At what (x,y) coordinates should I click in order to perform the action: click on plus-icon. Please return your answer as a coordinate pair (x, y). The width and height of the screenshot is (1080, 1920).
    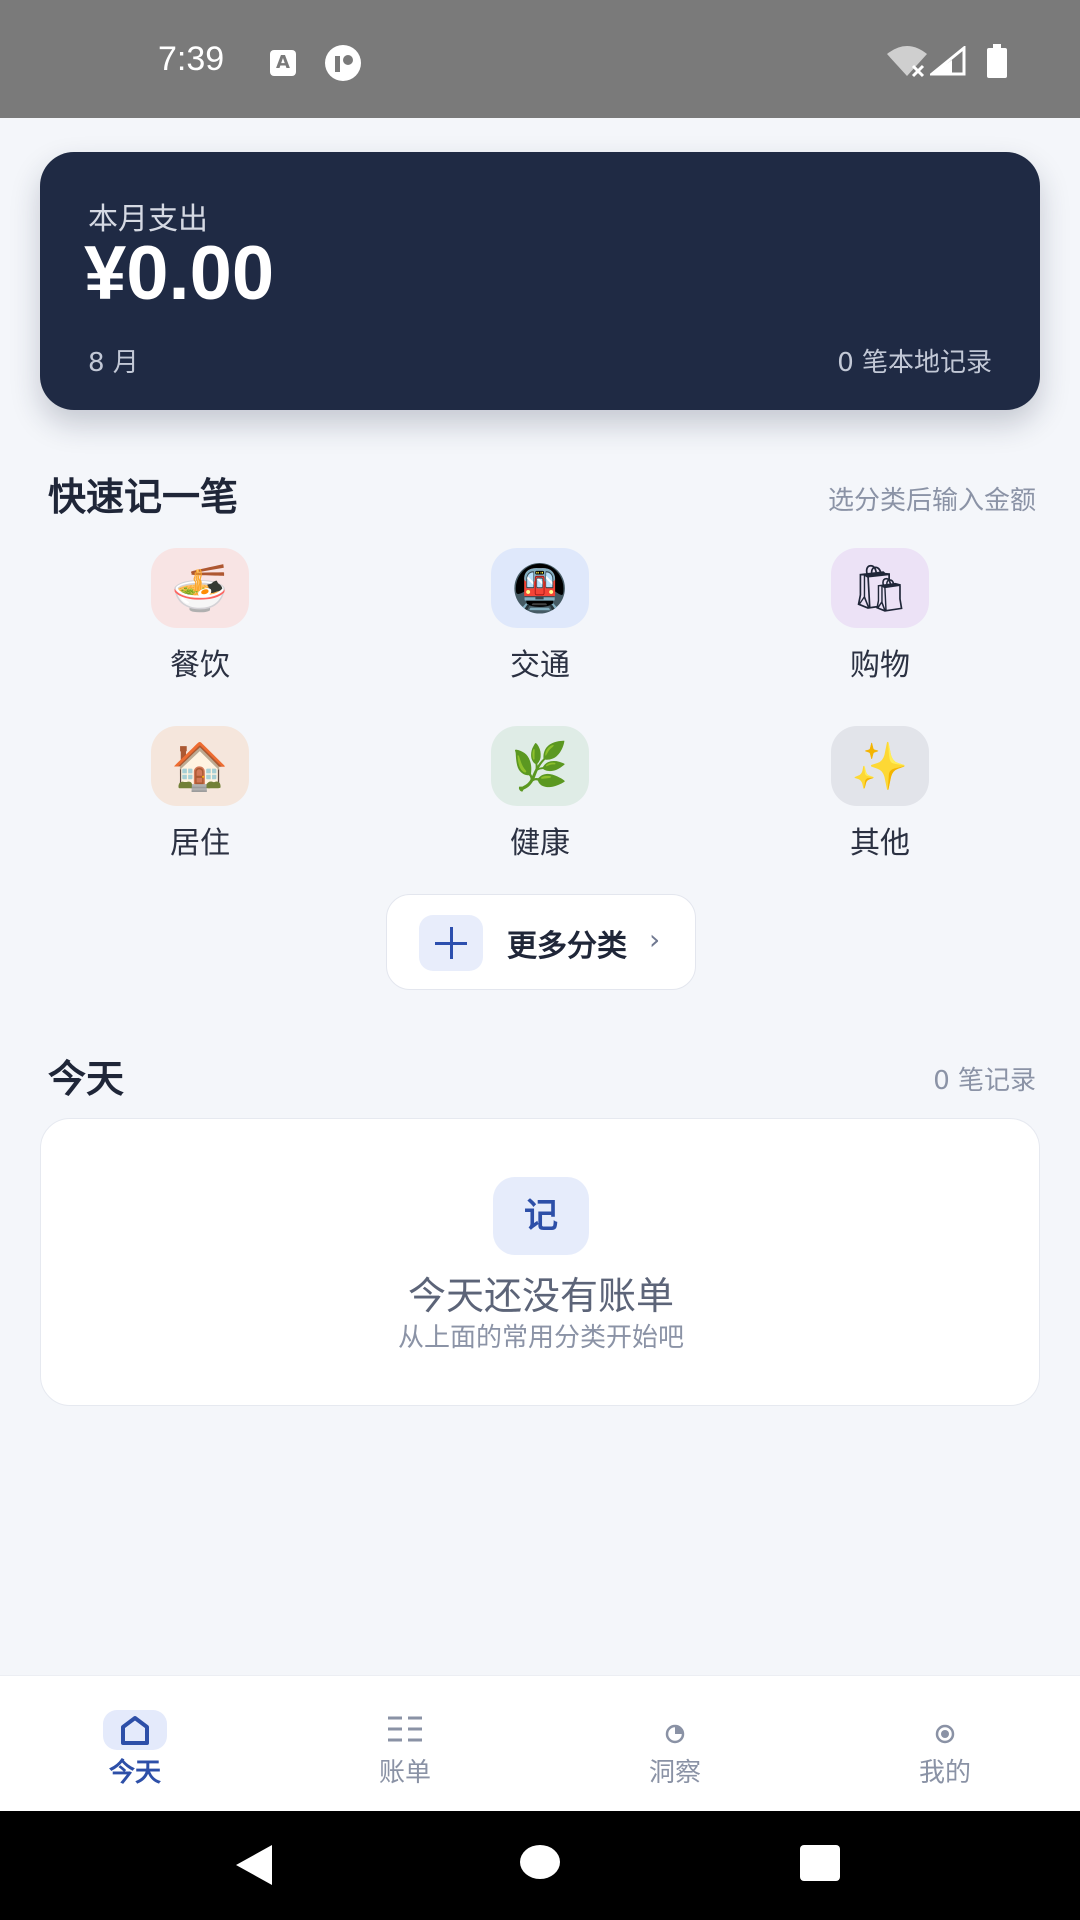
    Looking at the image, I should click on (451, 943).